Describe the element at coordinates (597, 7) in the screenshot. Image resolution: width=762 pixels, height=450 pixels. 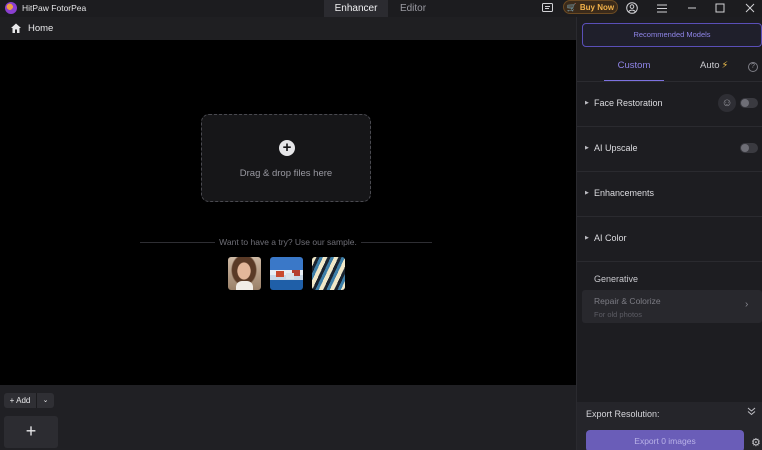
I see `buy-now-label: Buy Now` at that location.